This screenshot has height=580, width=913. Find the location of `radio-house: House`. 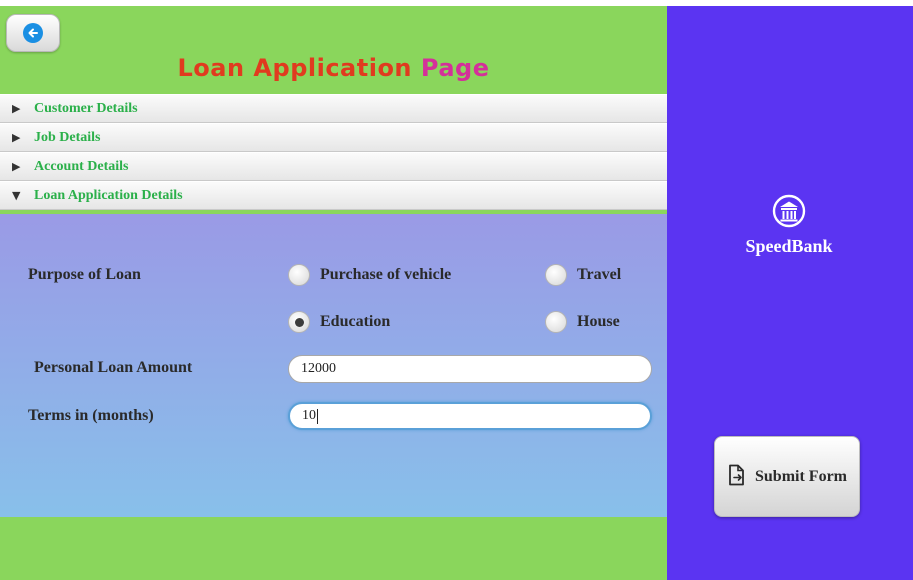

radio-house: House is located at coordinates (582, 322).